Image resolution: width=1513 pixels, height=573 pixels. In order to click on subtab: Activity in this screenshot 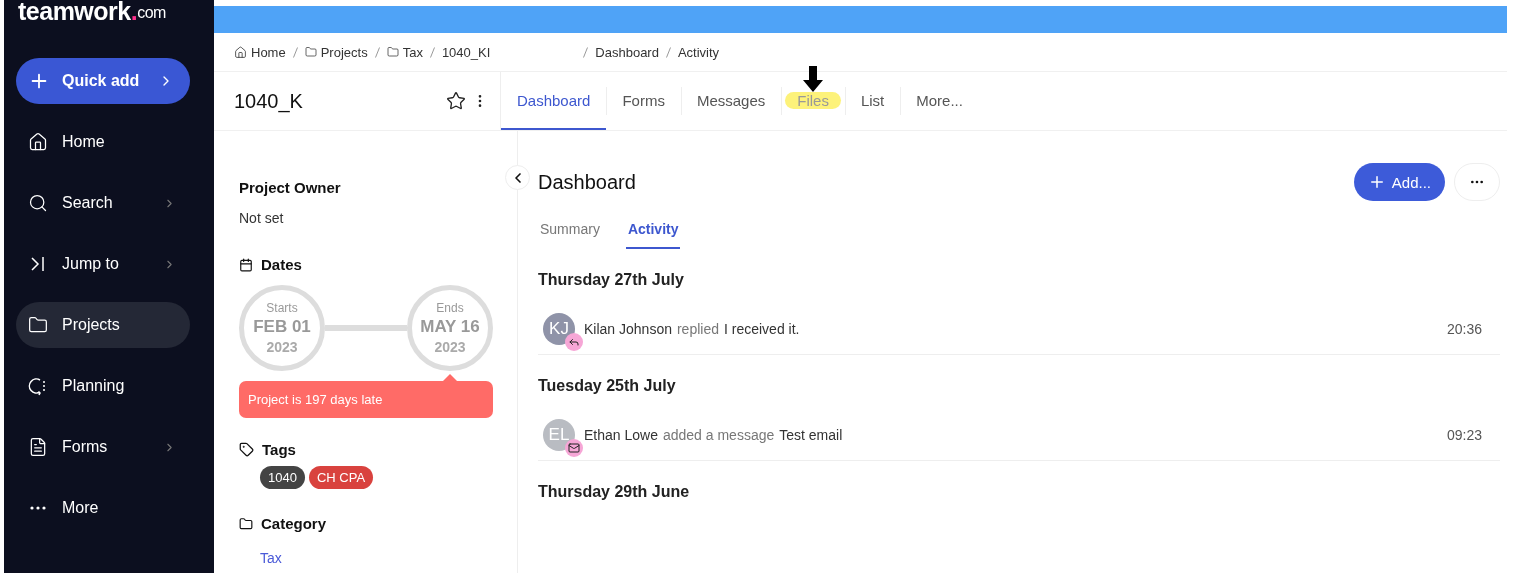, I will do `click(653, 235)`.